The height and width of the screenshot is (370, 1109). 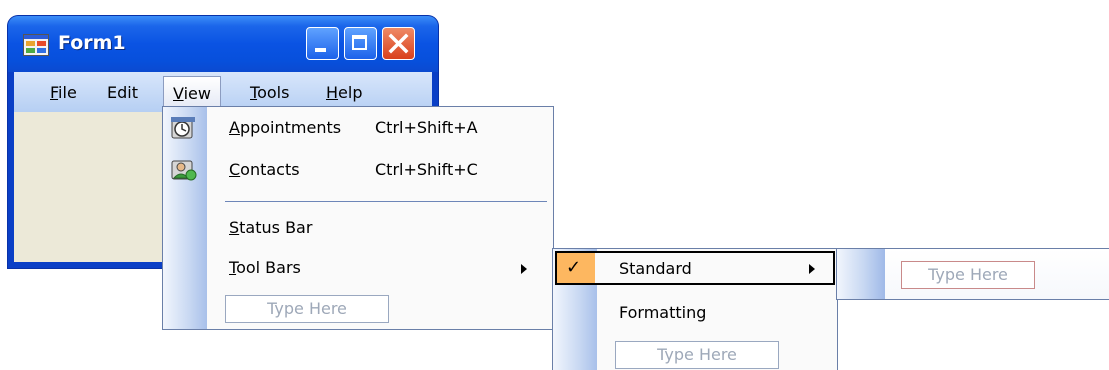 I want to click on menu-help: Help, so click(x=344, y=93).